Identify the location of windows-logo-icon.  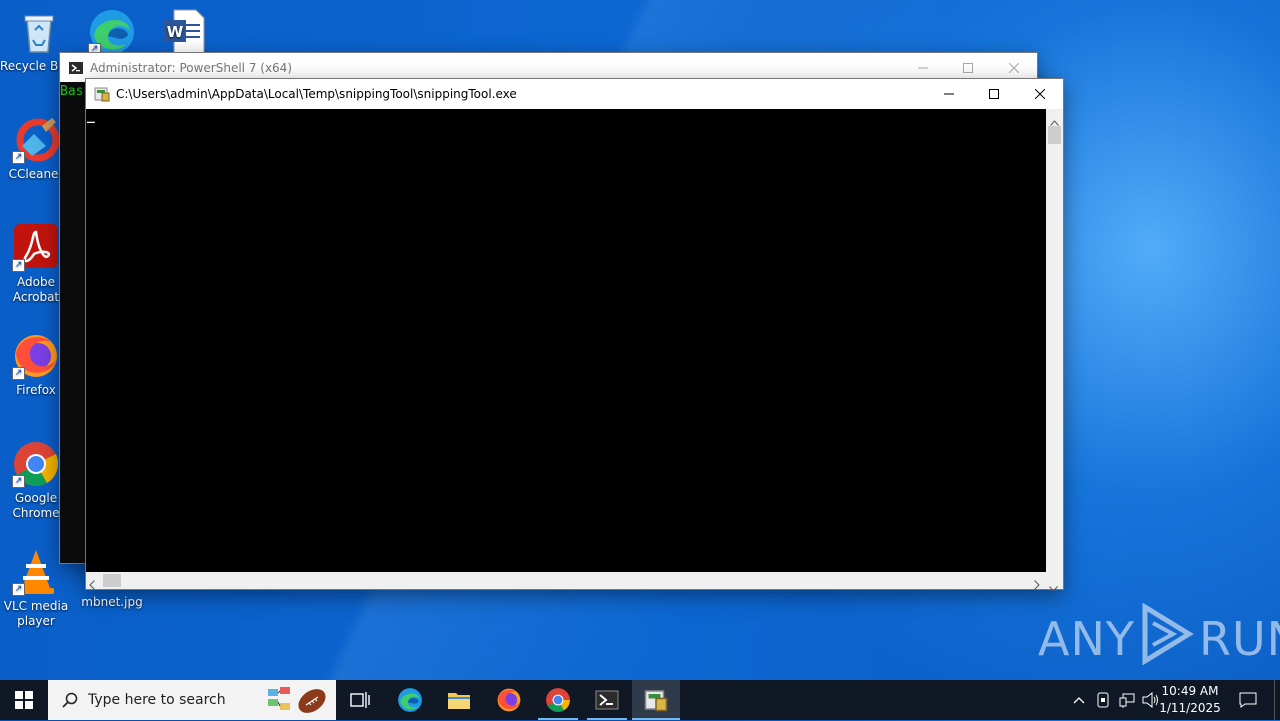
(24, 700).